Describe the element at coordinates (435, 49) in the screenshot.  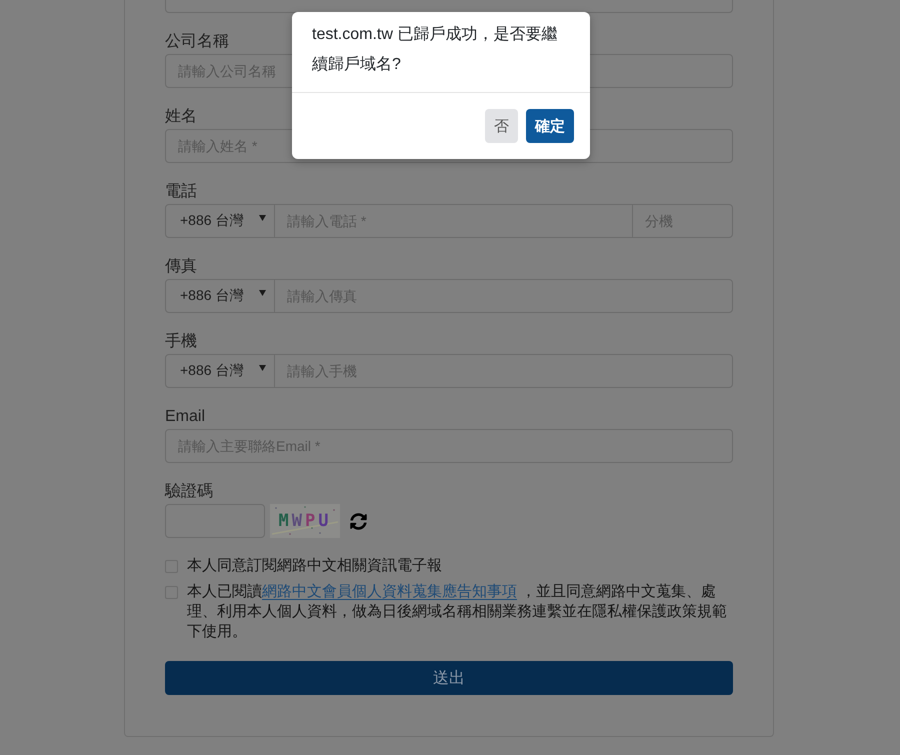
I see `dialog-message: test.com.tw 已歸戶成功，是否要繼續歸戶域名?` at that location.